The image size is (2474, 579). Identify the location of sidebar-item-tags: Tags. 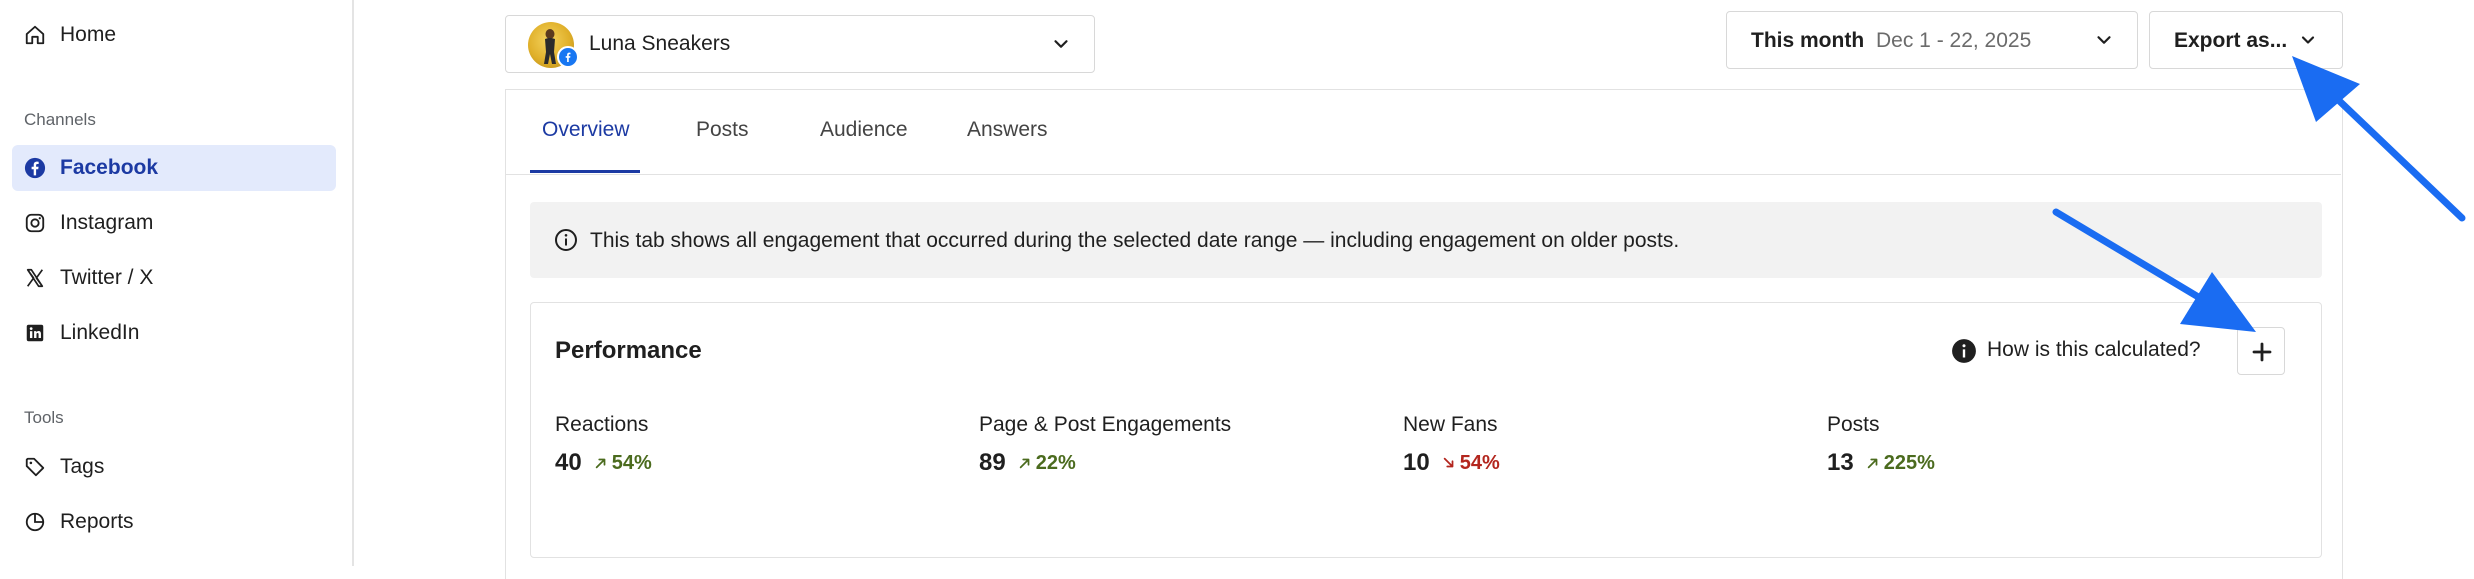
(174, 467).